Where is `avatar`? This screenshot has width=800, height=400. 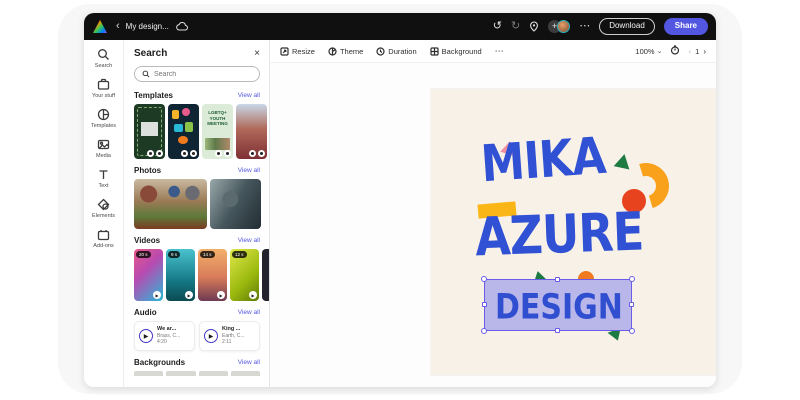 avatar is located at coordinates (564, 26).